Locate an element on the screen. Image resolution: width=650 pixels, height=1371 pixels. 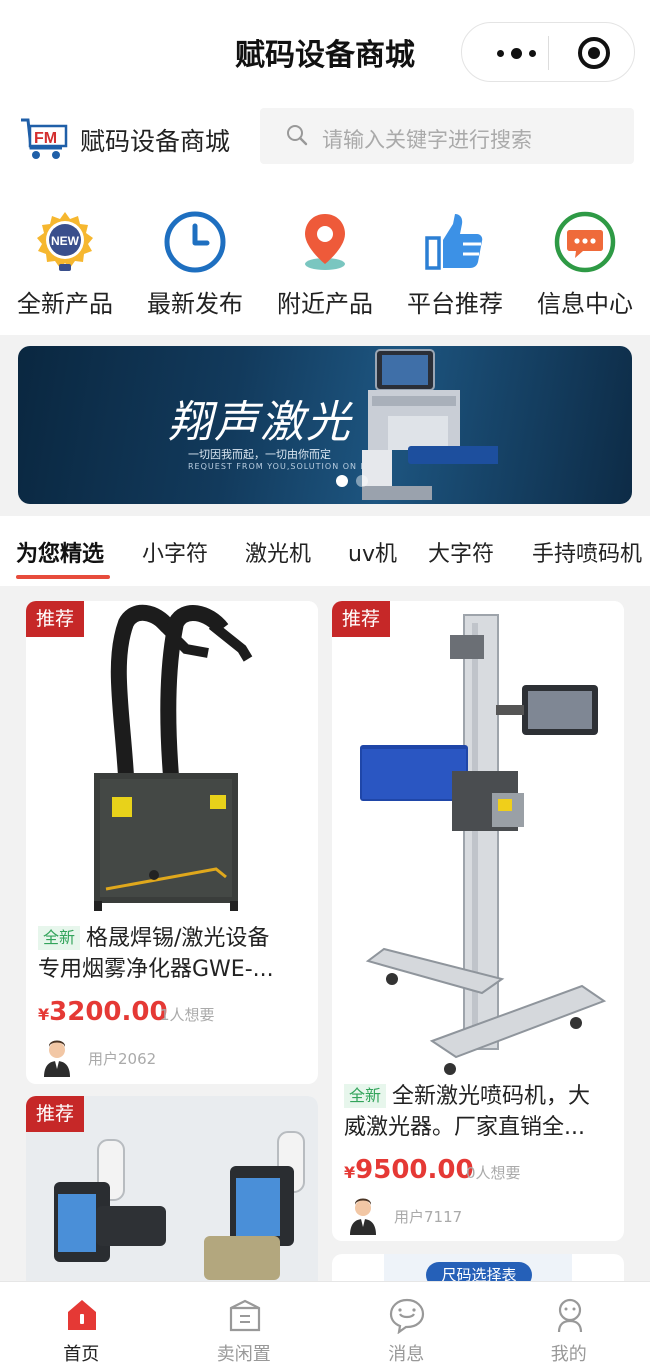
category-info-center: 信息中心 is located at coordinates (585, 262).